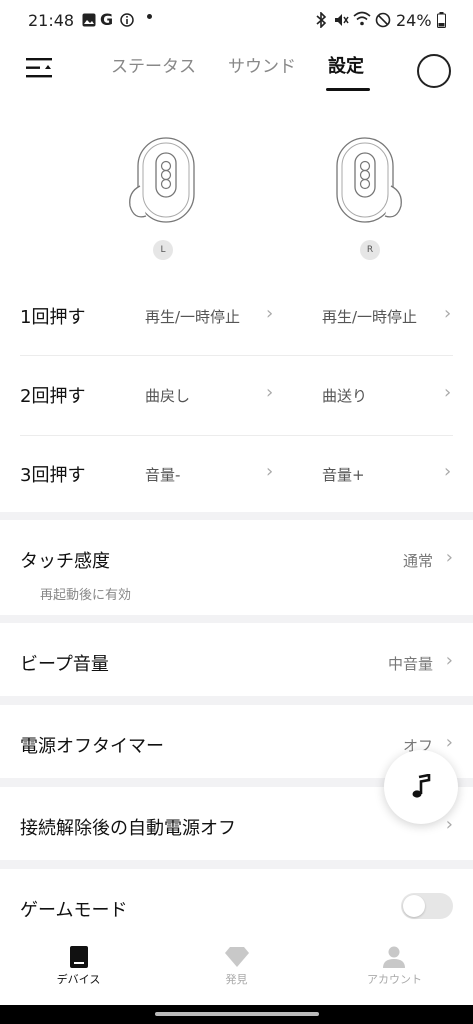  Describe the element at coordinates (53, 475) in the screenshot. I see `control-label: 3回押す` at that location.